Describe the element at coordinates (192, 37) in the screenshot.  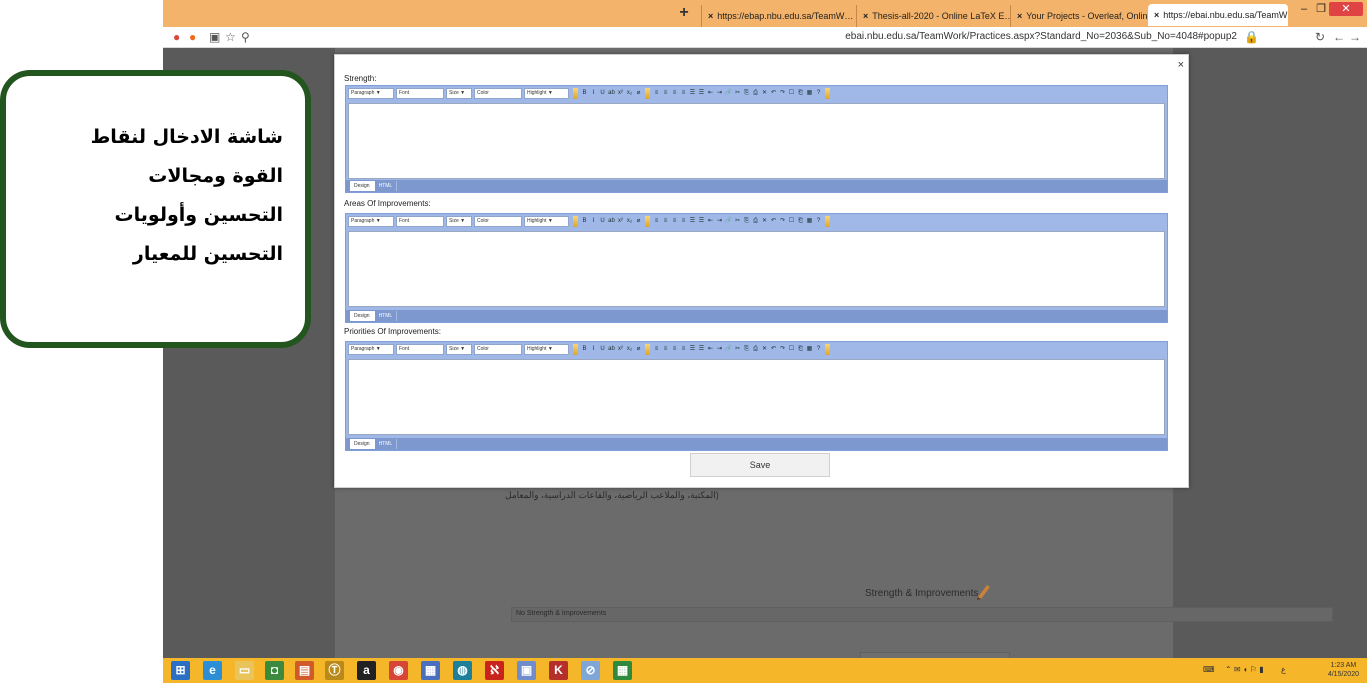
I see `extension-icon: ●` at that location.